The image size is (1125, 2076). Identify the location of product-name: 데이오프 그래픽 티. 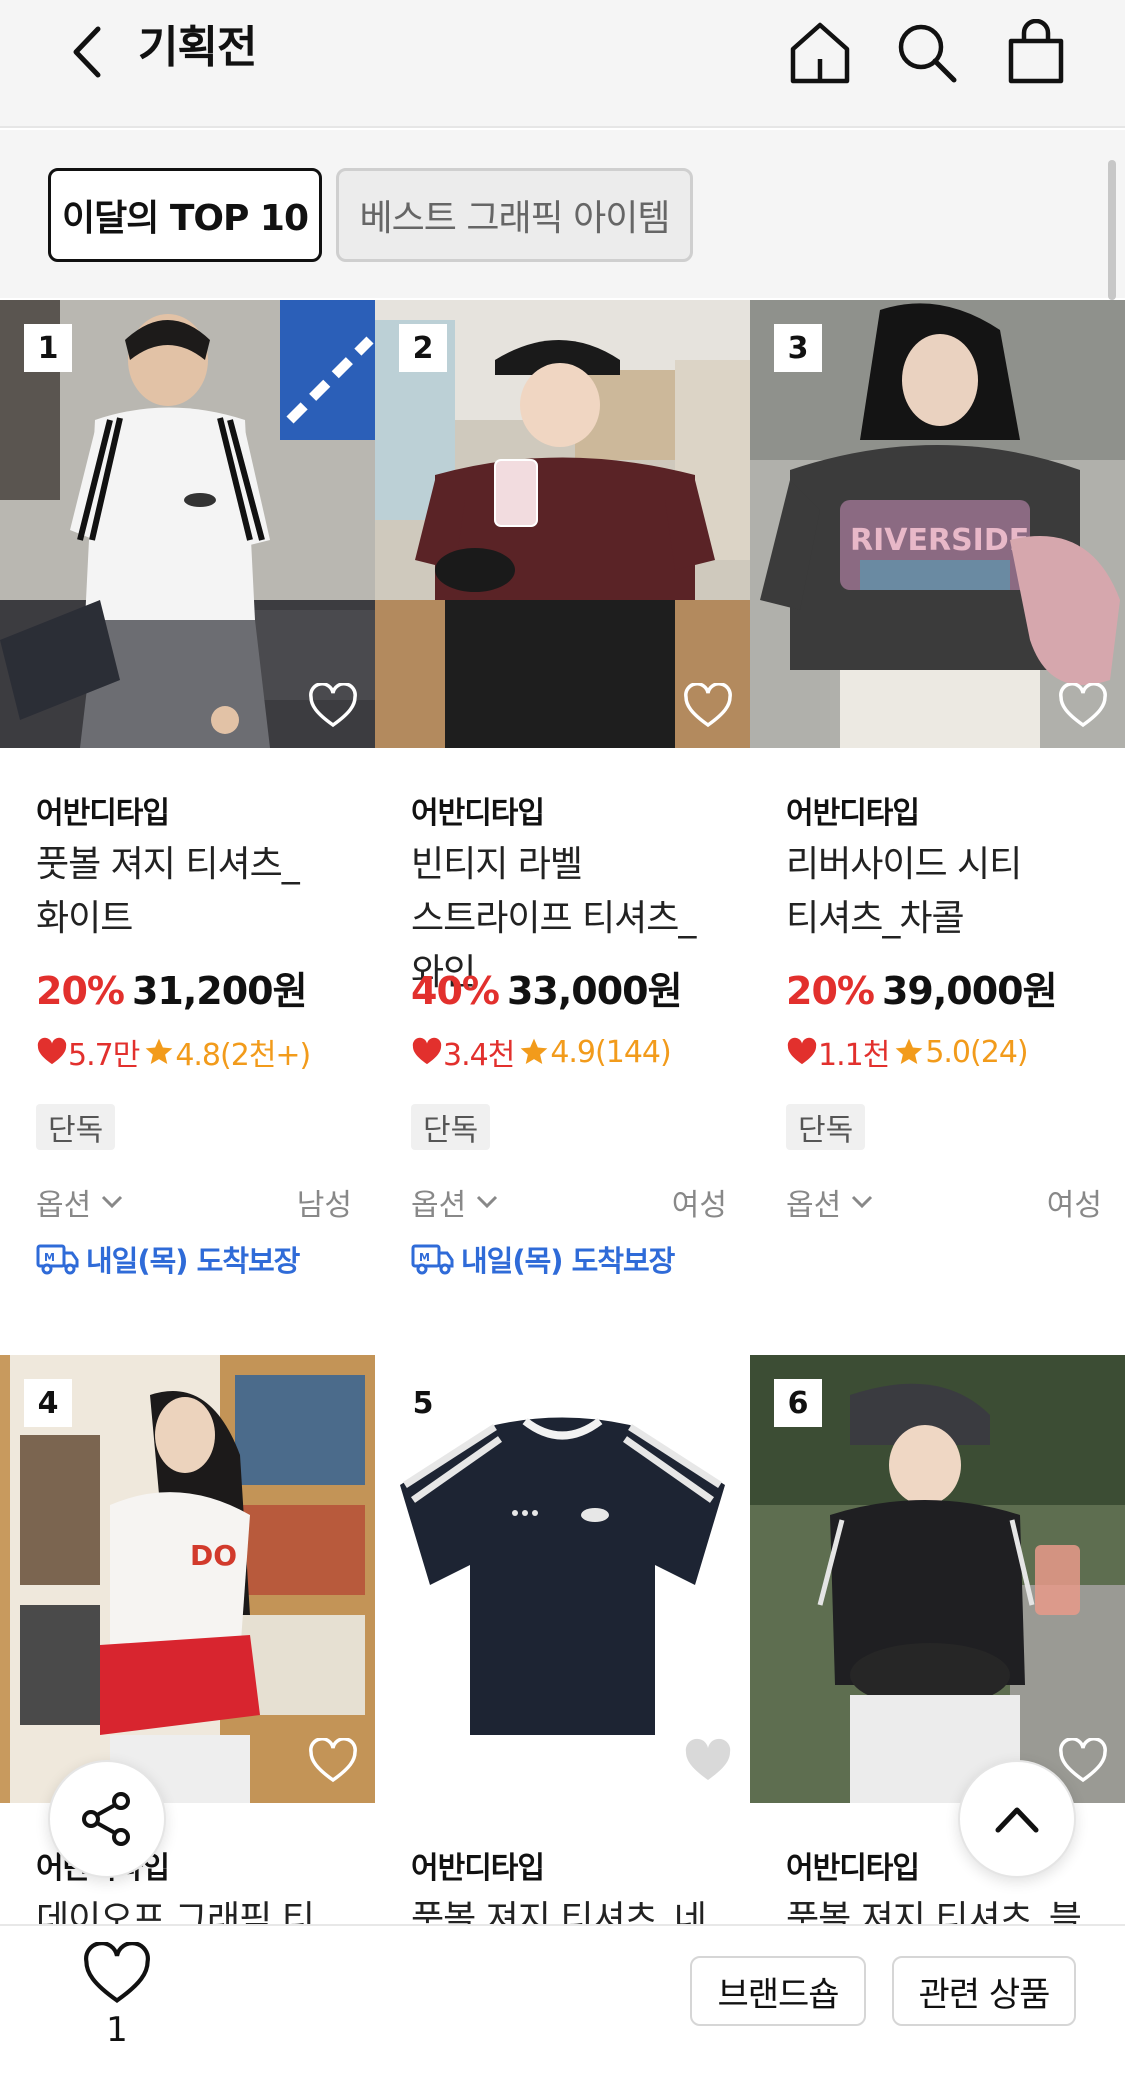
(196, 1909).